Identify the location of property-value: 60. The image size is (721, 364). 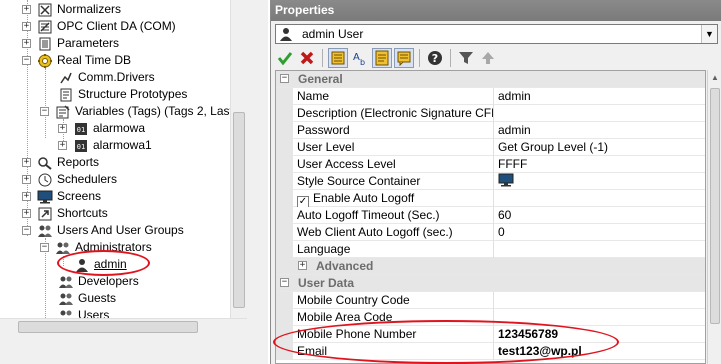
(600, 215).